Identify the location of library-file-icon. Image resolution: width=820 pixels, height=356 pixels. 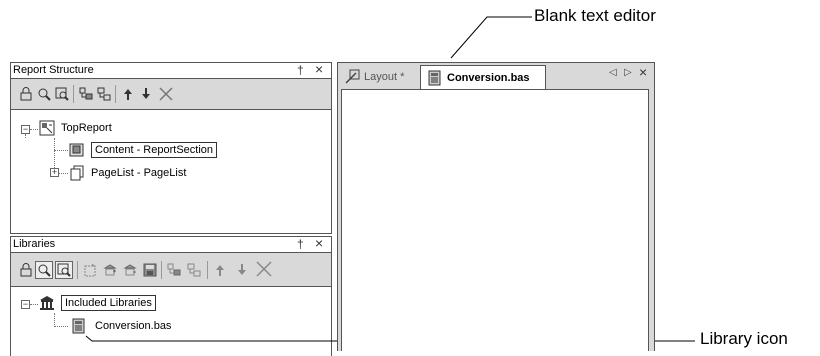
(435, 78).